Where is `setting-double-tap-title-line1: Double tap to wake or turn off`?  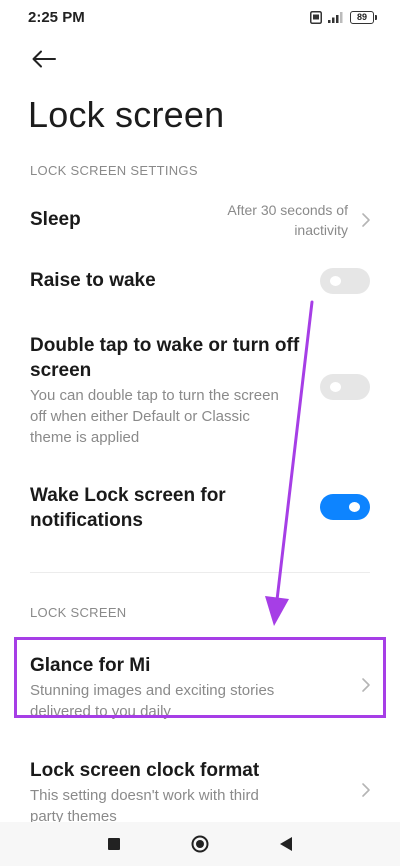
setting-double-tap-title-line1: Double tap to wake or turn off is located at coordinates (165, 345).